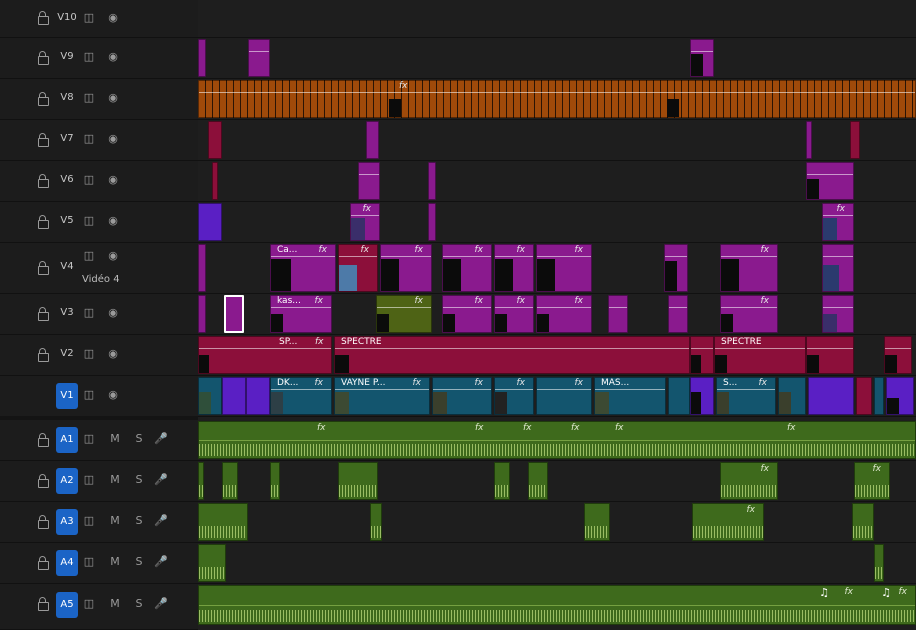 This screenshot has width=916, height=630. What do you see at coordinates (382, 396) in the screenshot?
I see `video-clip-vayne: VAYNE P... fx` at bounding box center [382, 396].